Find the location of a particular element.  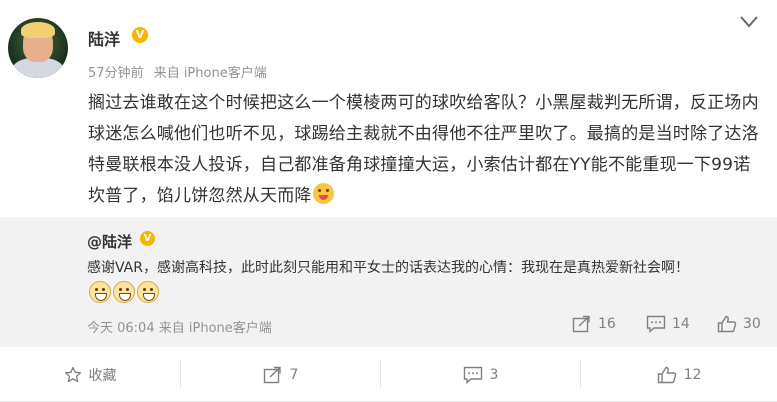

favorite-button: 收藏 is located at coordinates (90, 374).